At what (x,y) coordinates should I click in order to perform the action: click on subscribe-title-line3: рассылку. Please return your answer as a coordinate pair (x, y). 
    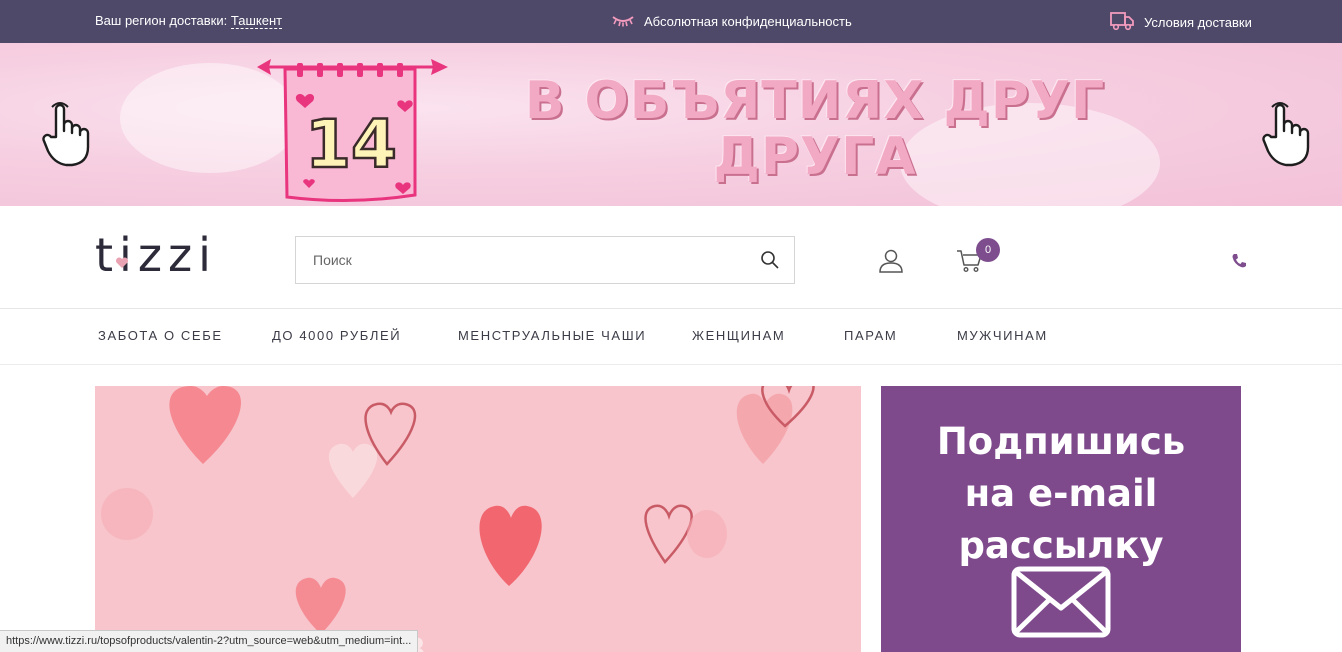
    Looking at the image, I should click on (1061, 545).